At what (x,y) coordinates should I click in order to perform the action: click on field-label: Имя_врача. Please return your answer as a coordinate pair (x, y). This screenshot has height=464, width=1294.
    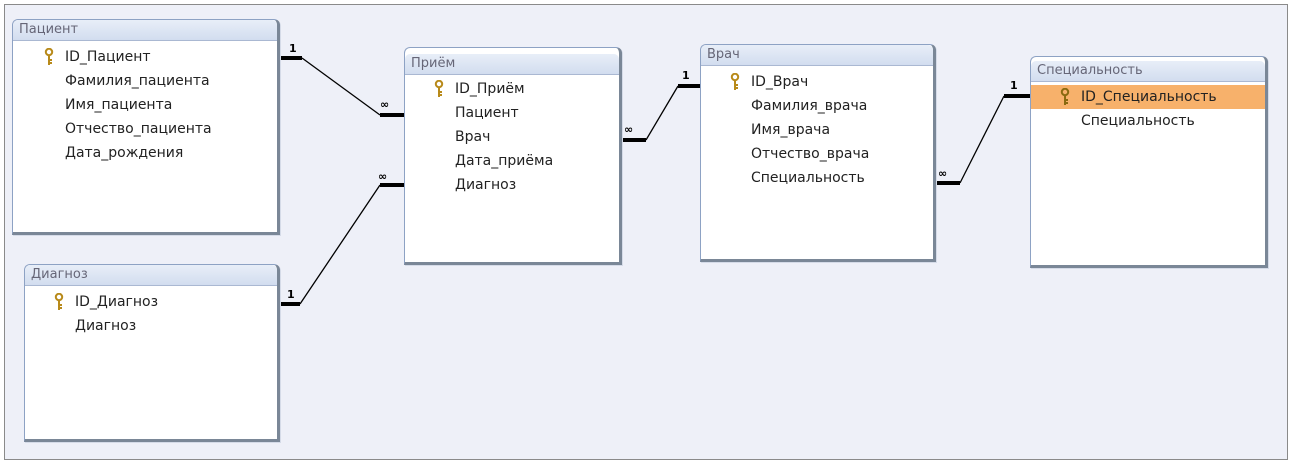
    Looking at the image, I should click on (791, 130).